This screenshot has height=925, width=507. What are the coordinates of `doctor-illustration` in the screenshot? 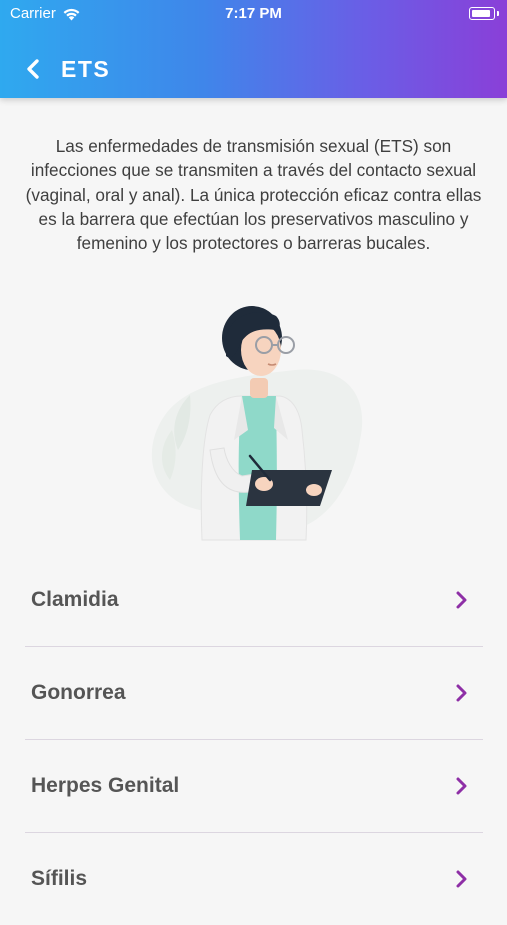 It's located at (257, 423).